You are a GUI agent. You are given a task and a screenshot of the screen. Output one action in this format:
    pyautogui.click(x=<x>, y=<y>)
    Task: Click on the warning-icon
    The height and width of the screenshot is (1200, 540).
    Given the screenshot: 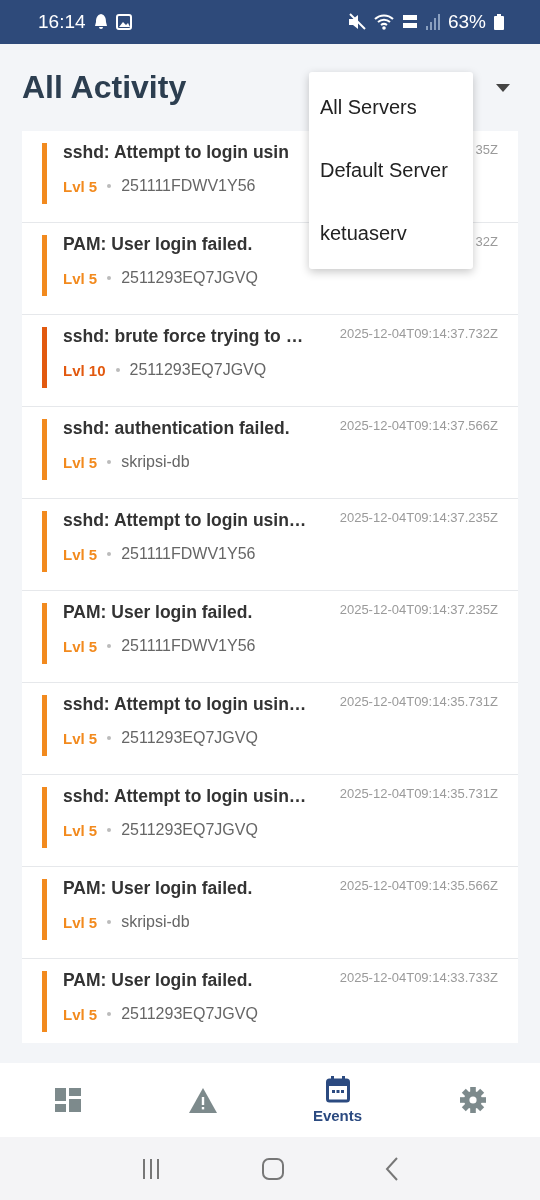 What is the action you would take?
    pyautogui.click(x=202, y=1100)
    